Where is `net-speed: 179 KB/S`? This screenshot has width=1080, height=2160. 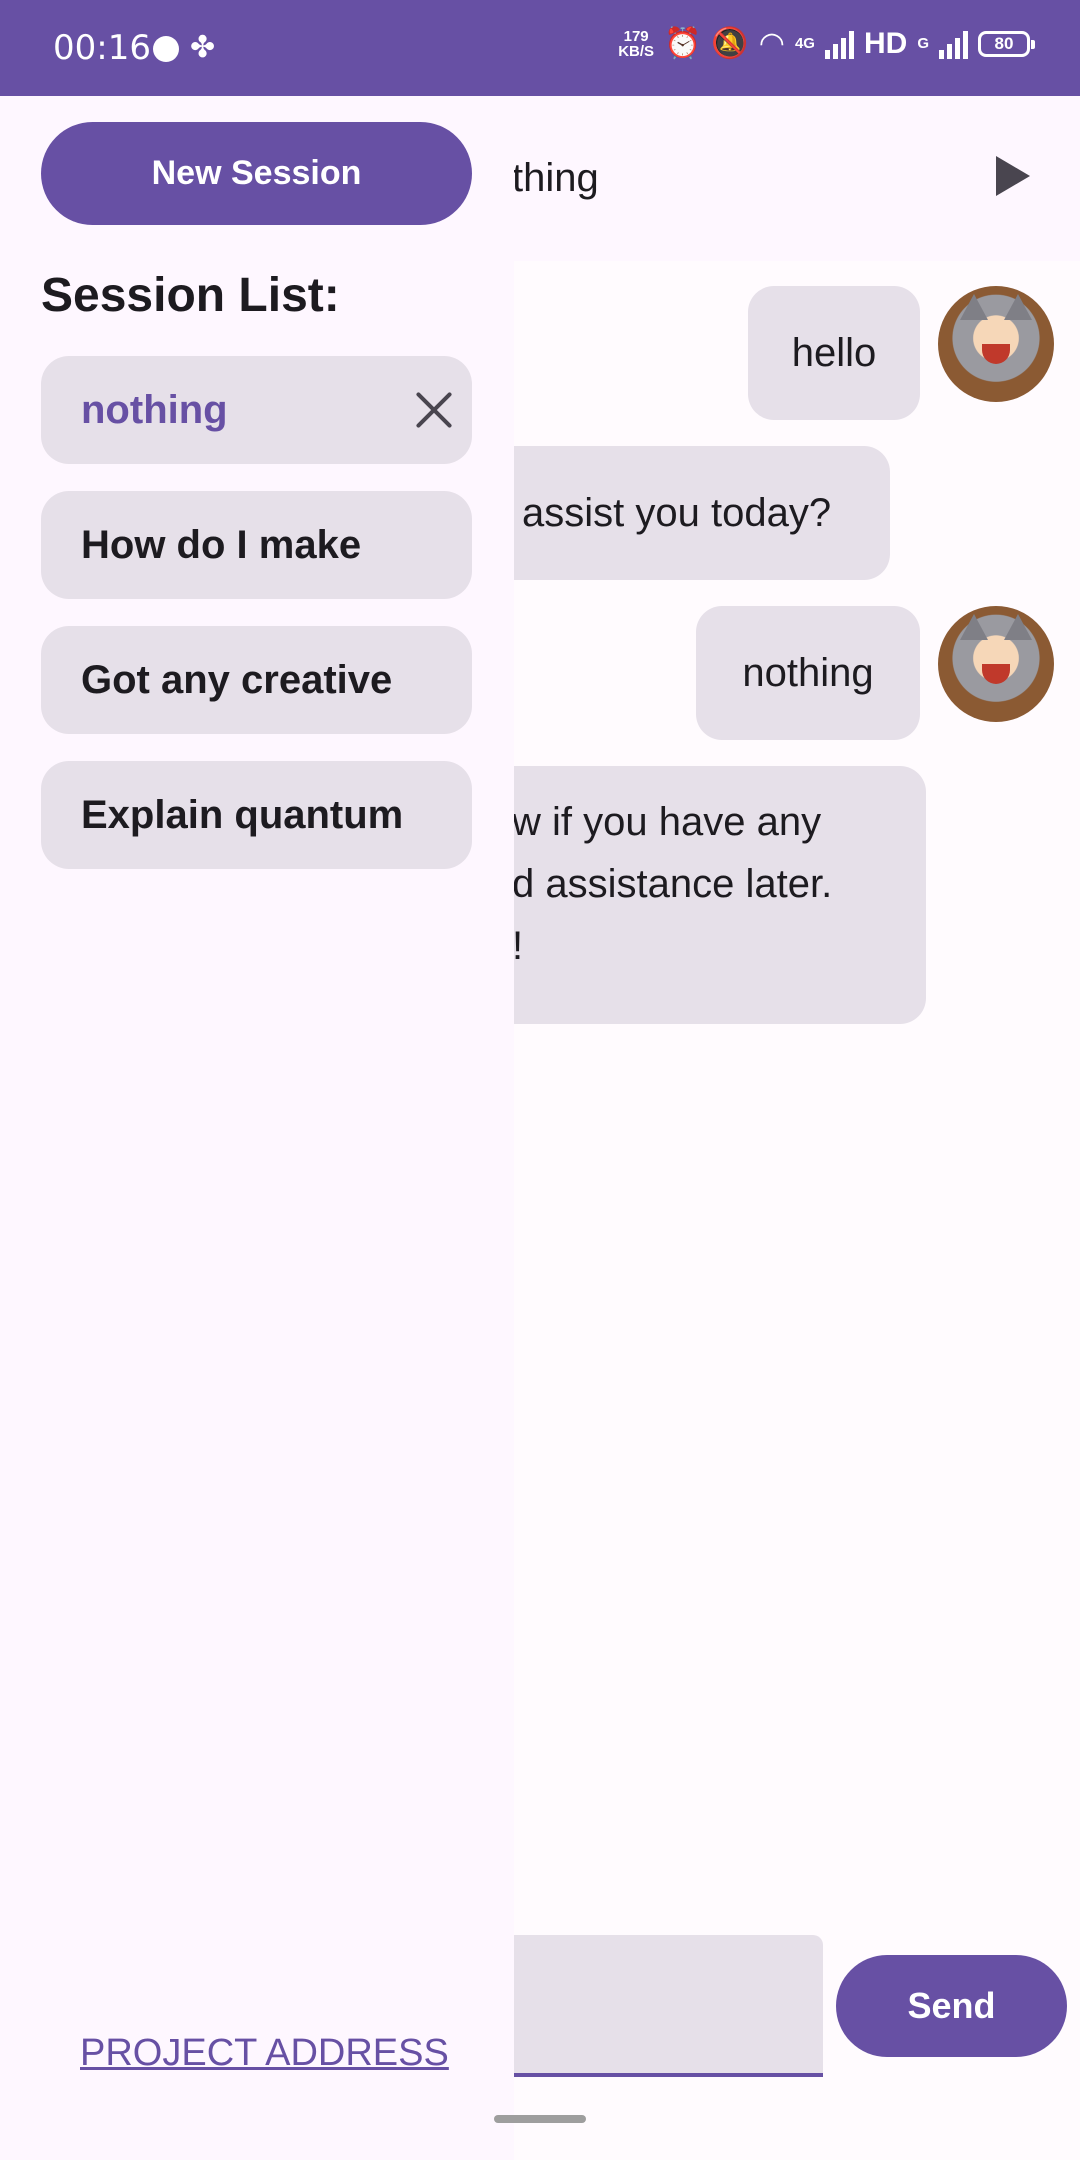
net-speed: 179 KB/S is located at coordinates (636, 43).